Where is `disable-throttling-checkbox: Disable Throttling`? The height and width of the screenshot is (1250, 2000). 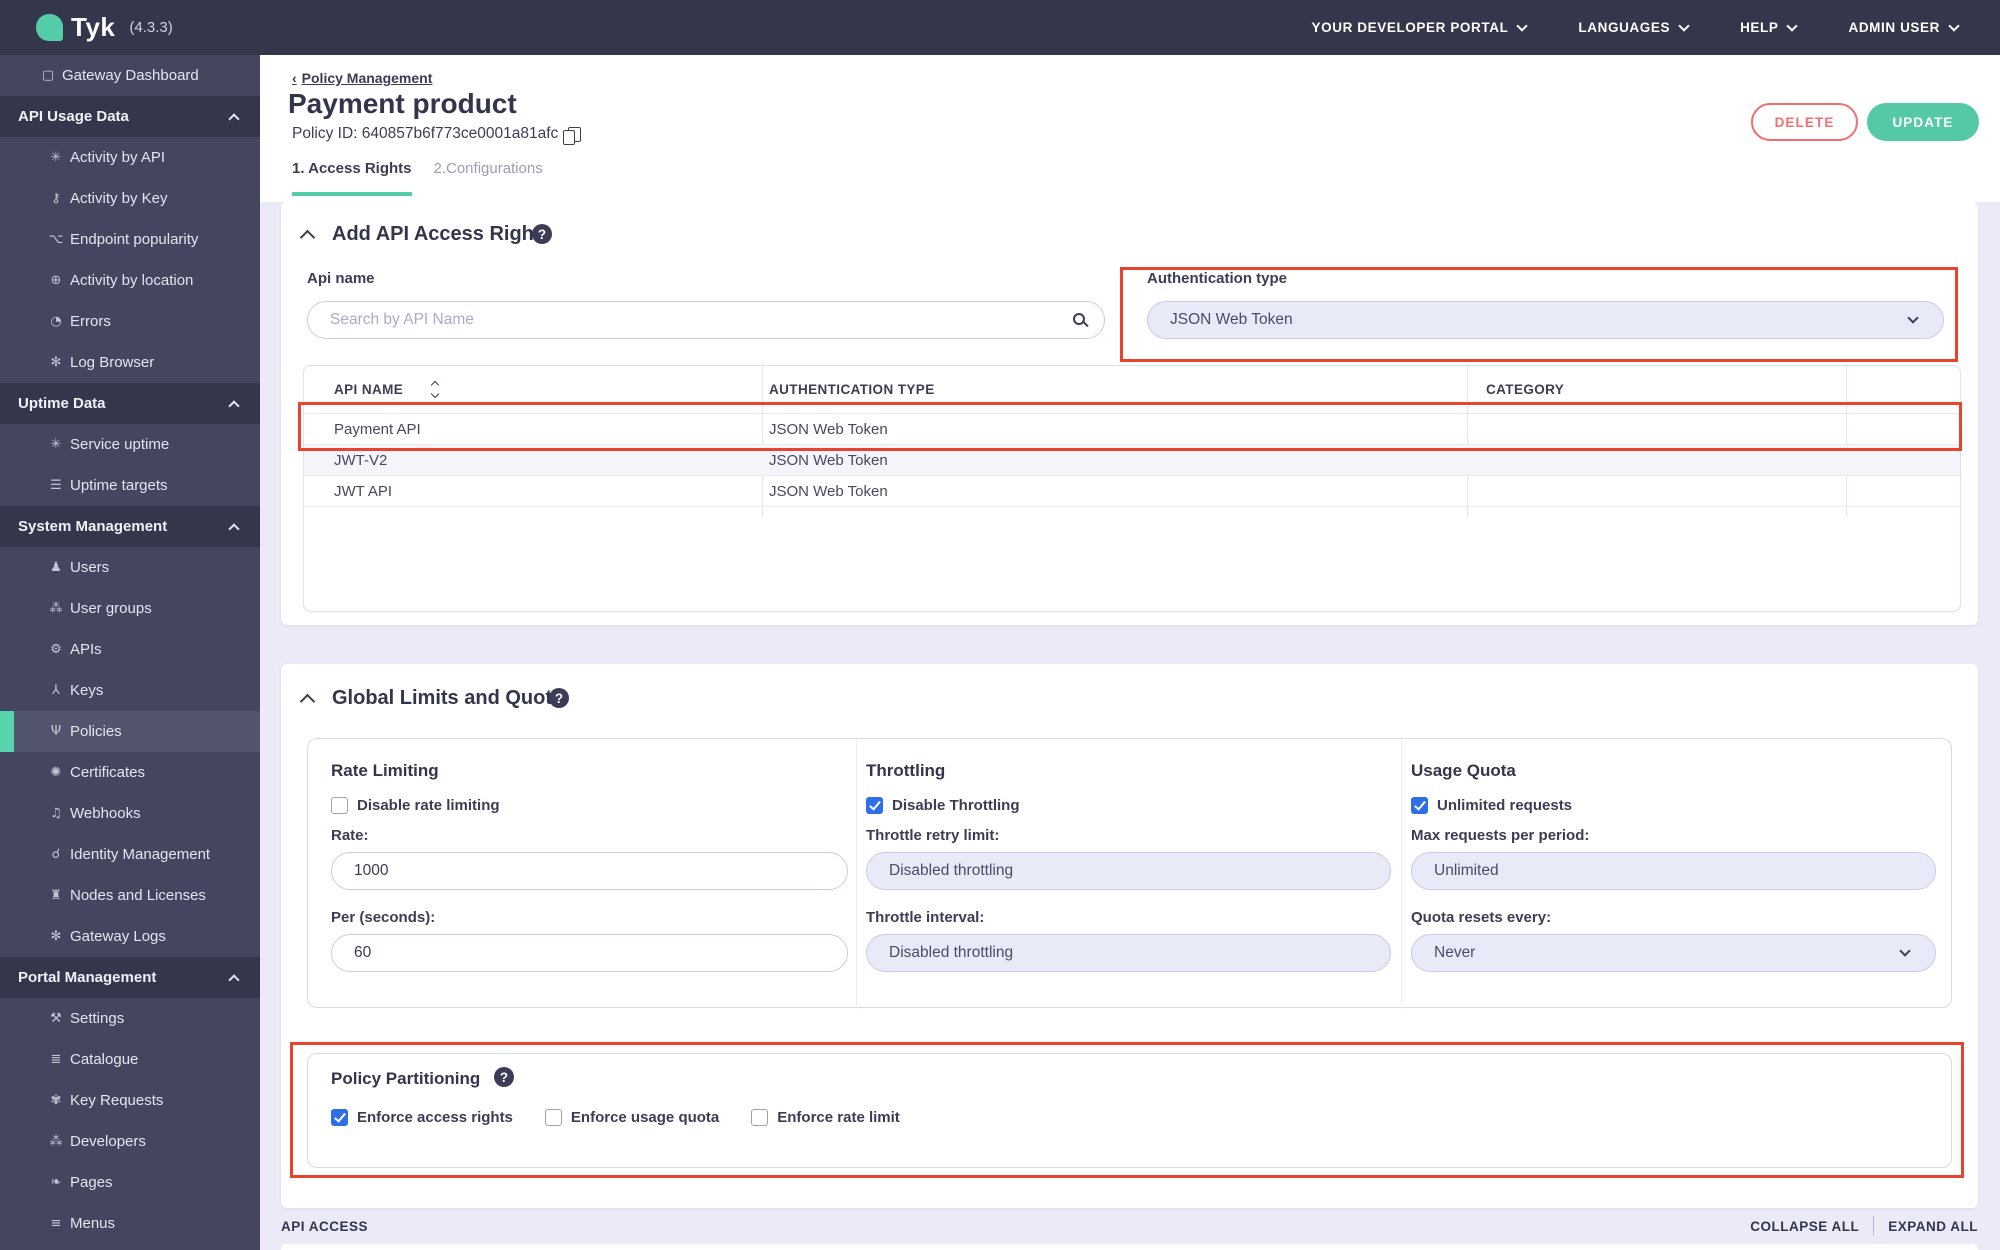
disable-throttling-checkbox: Disable Throttling is located at coordinates (943, 805).